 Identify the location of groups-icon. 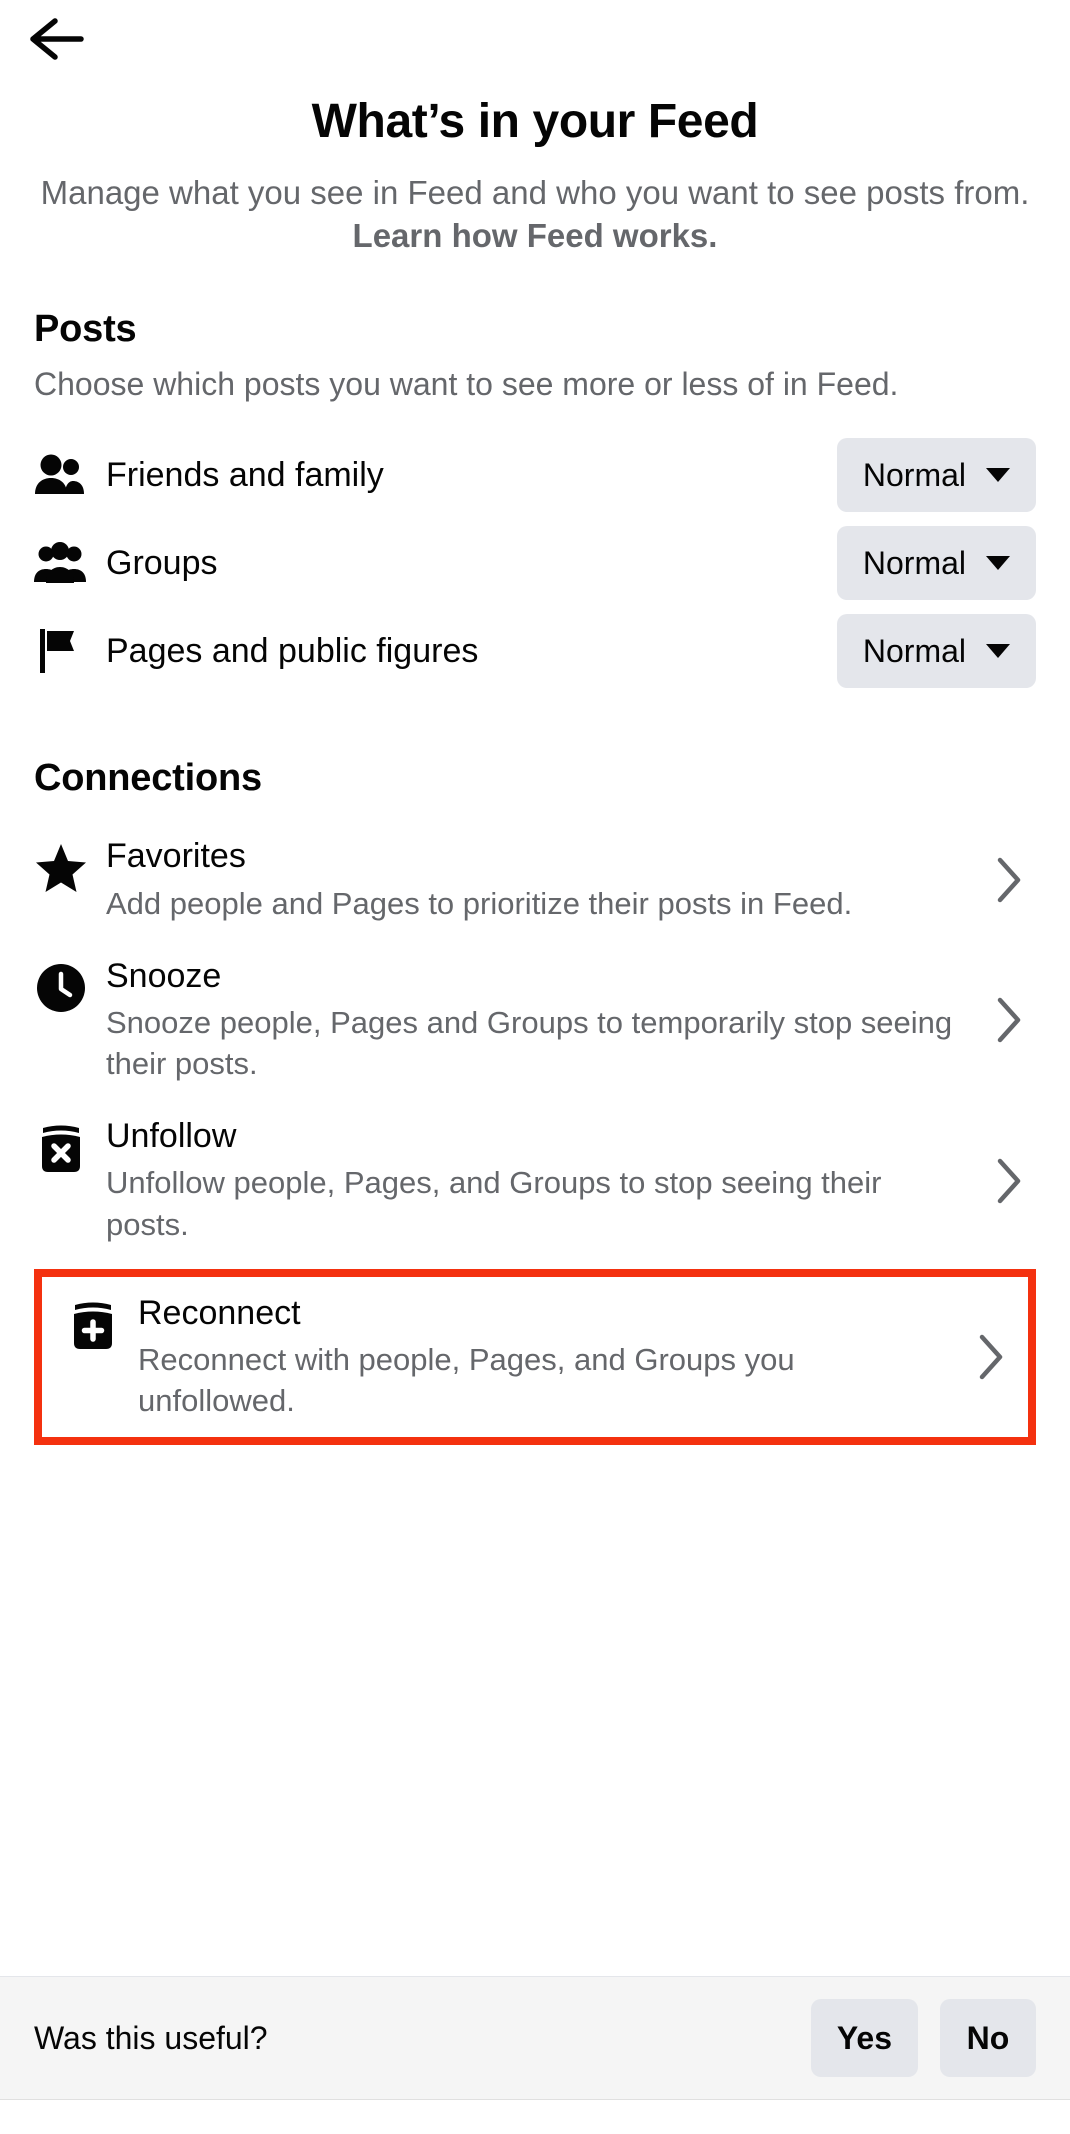
(63, 563).